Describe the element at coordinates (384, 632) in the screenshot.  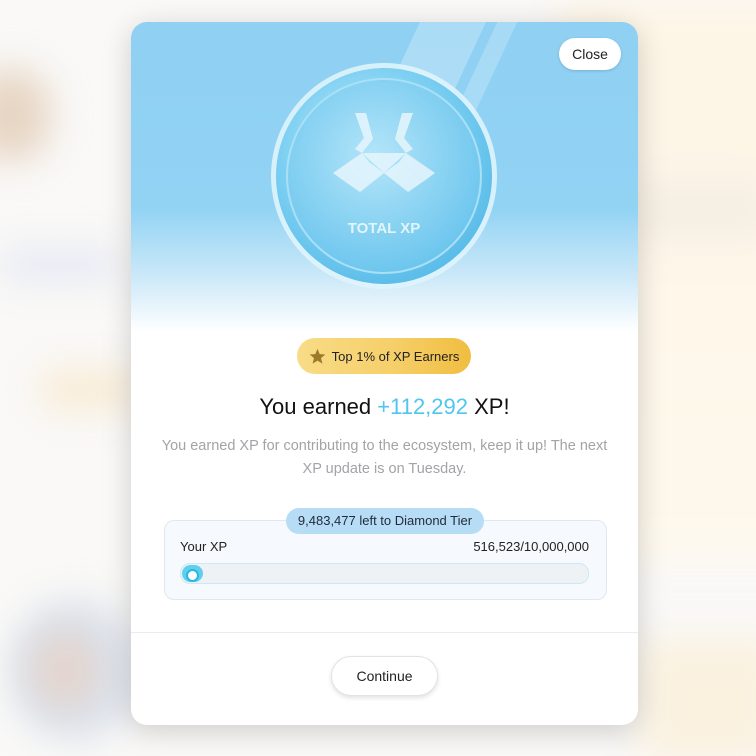
I see `footer-divider` at that location.